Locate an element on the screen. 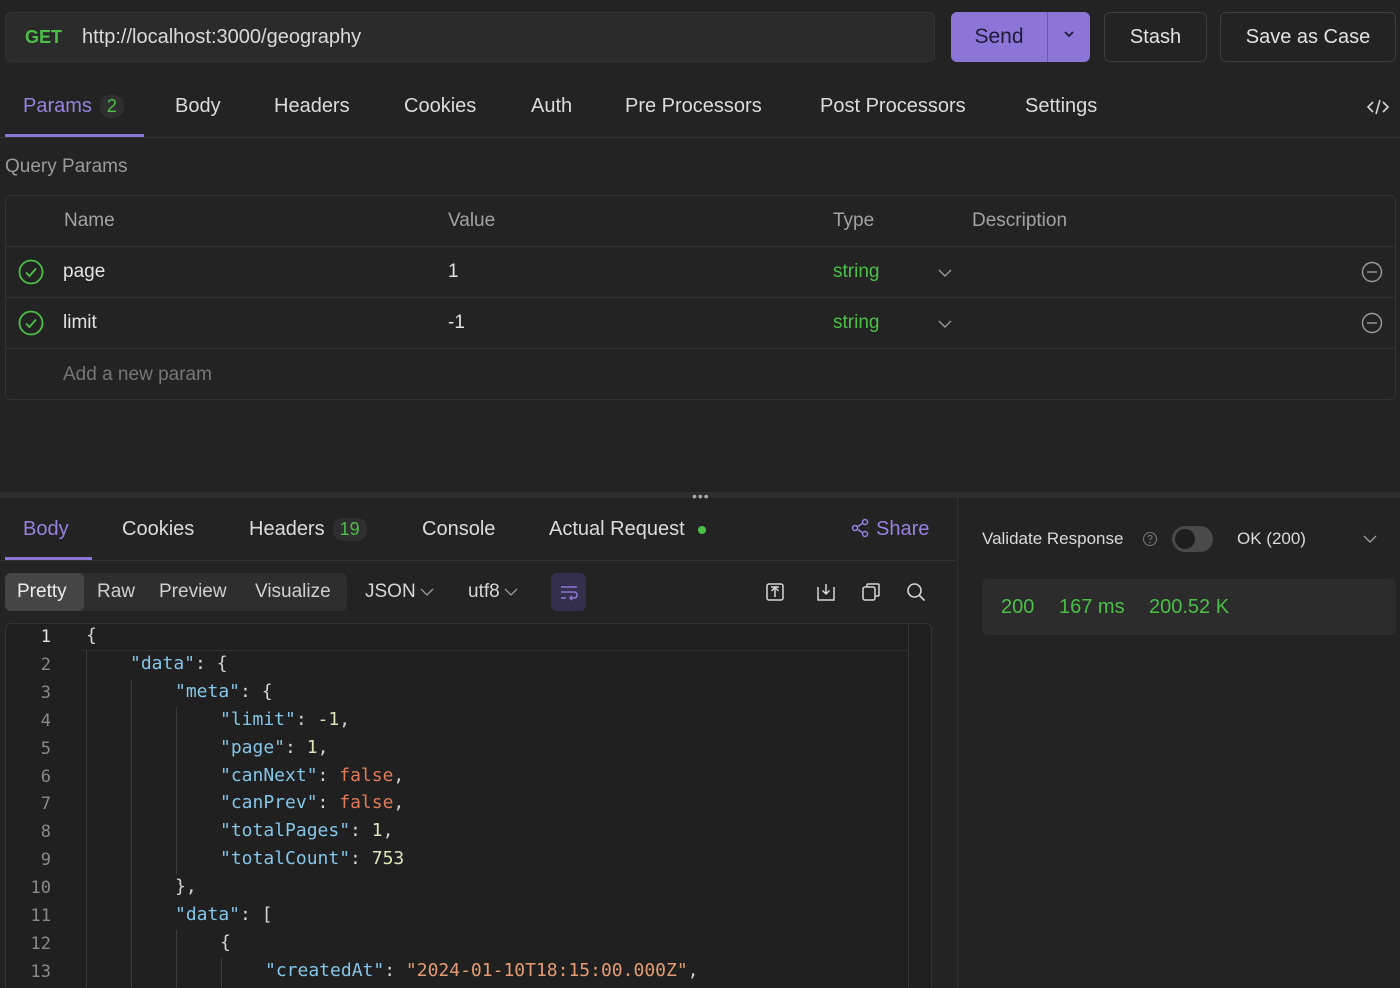 The height and width of the screenshot is (988, 1400). line-number: 5 is located at coordinates (45, 749).